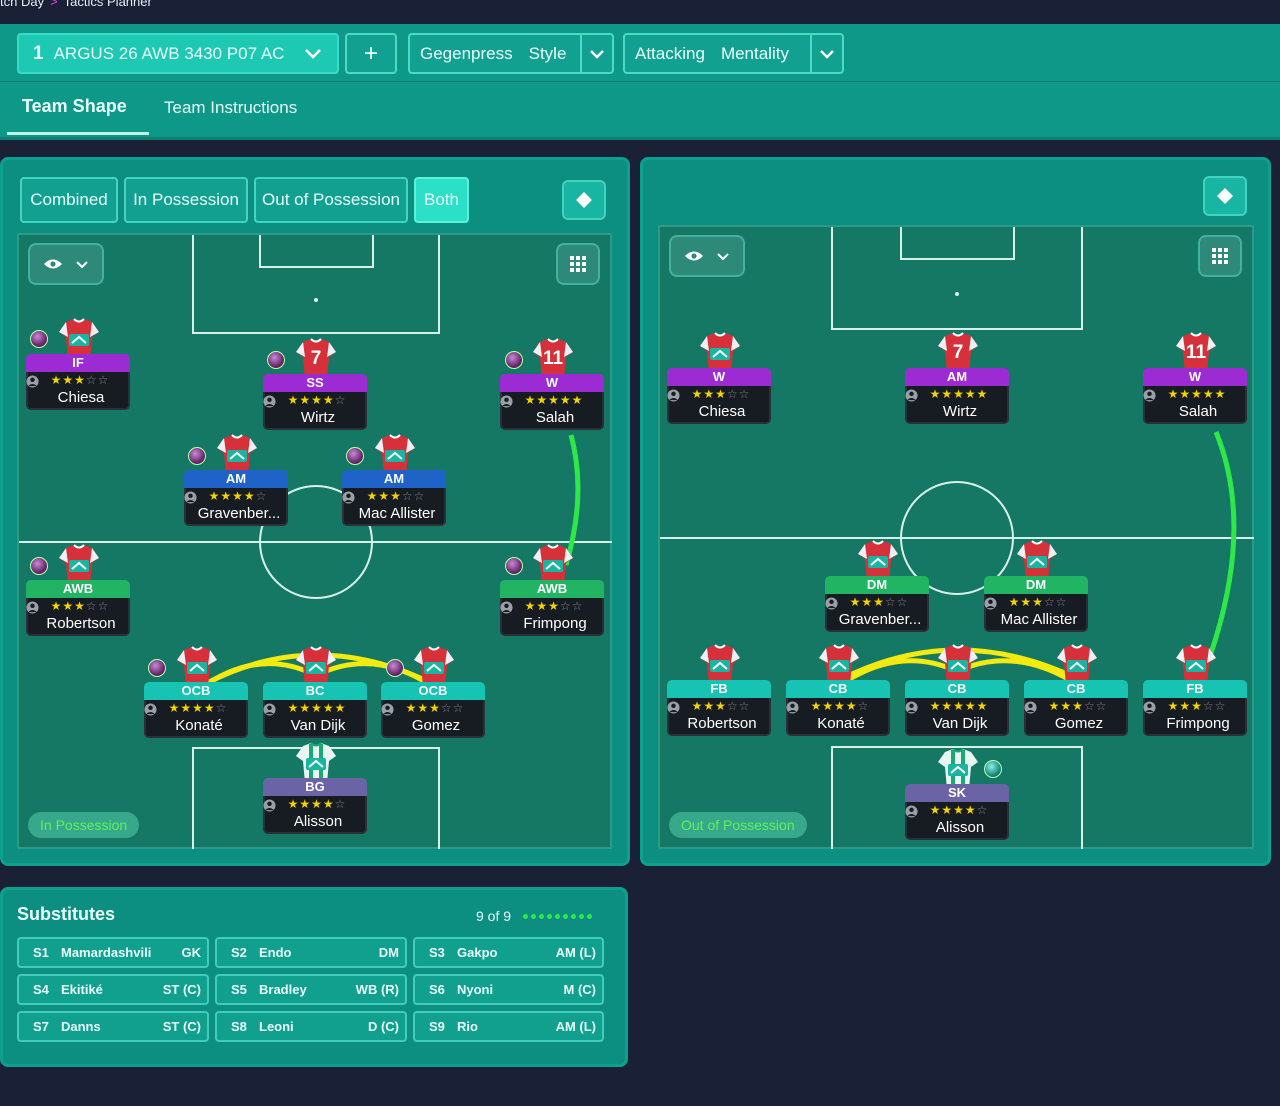 This screenshot has height=1106, width=1280. Describe the element at coordinates (508, 952) in the screenshot. I see `substitute-item: S3 Gakpo AM (L)` at that location.